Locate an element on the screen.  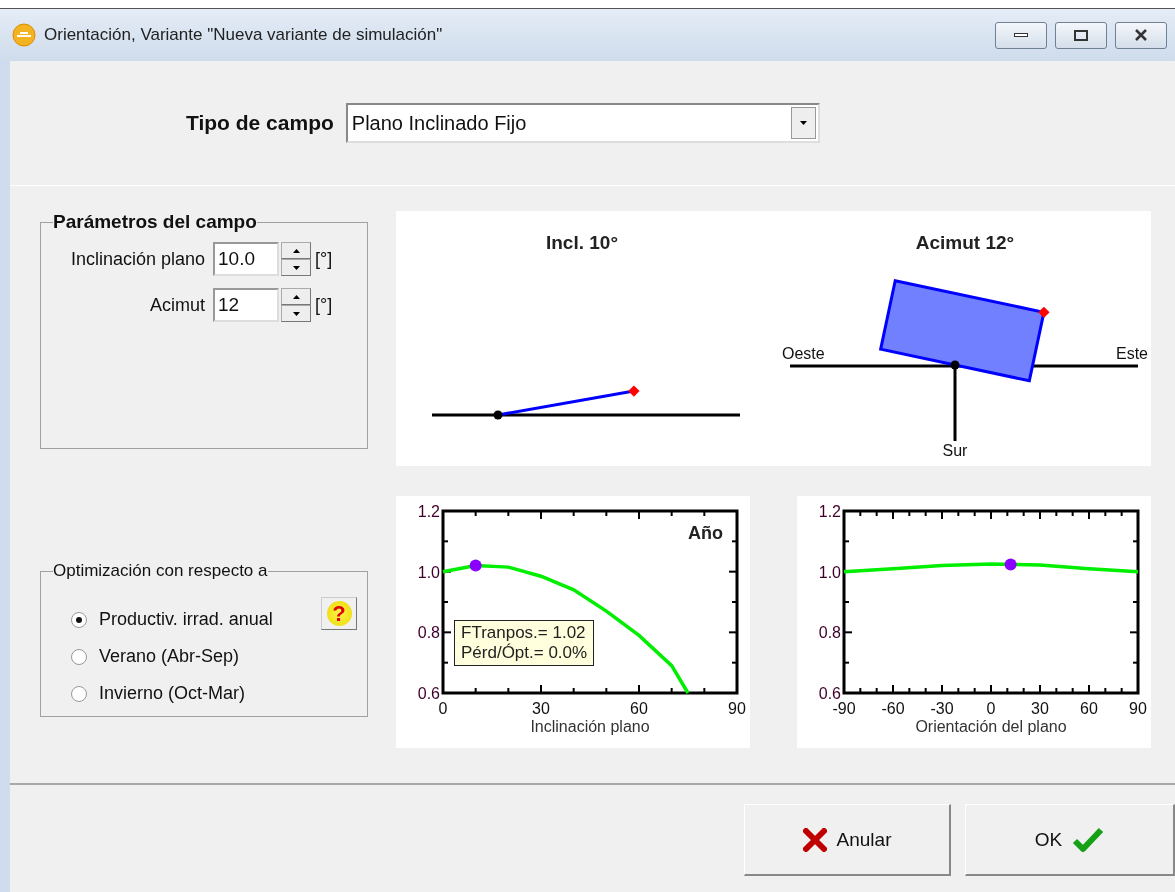
maximize-button is located at coordinates (1081, 35).